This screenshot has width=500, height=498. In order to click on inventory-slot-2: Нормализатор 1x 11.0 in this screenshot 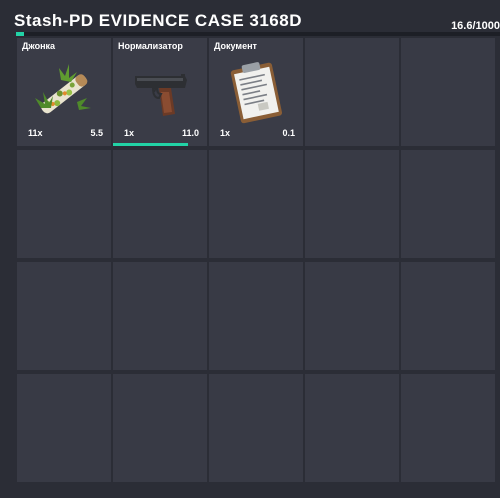, I will do `click(160, 92)`.